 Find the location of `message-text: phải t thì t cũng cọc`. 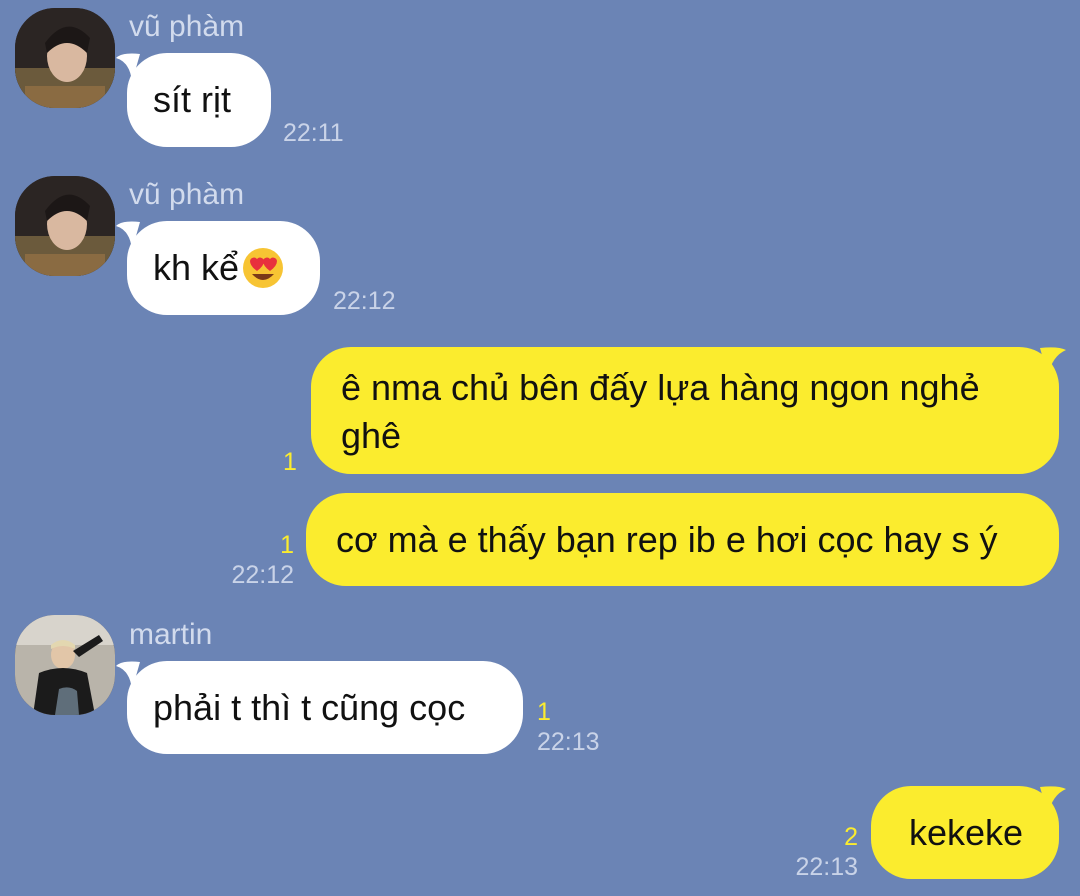

message-text: phải t thì t cũng cọc is located at coordinates (309, 707).